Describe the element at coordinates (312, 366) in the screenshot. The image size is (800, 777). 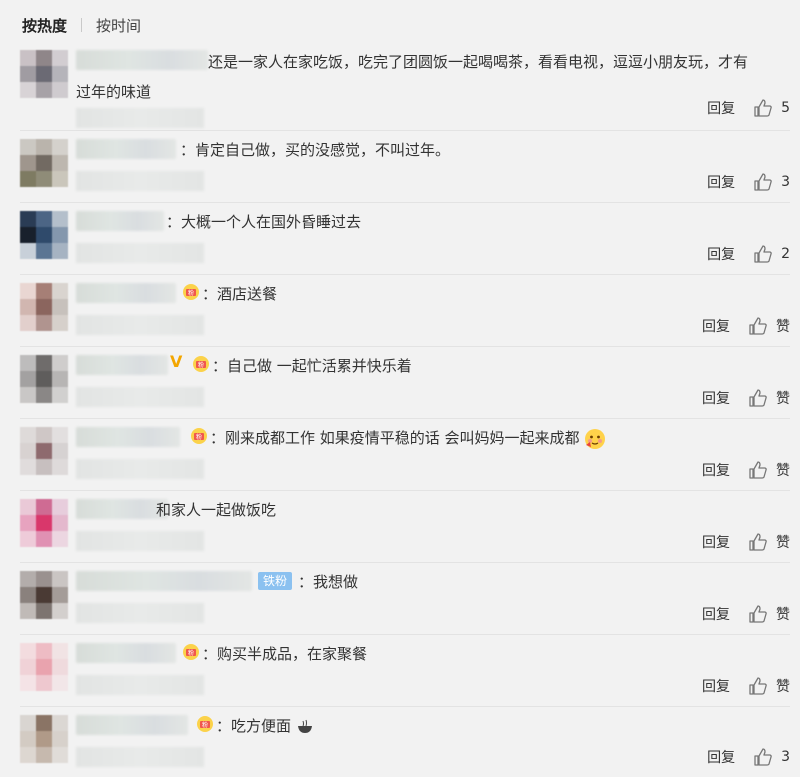
I see `comment-text: ：自己做 一起忙活累并快乐着` at that location.